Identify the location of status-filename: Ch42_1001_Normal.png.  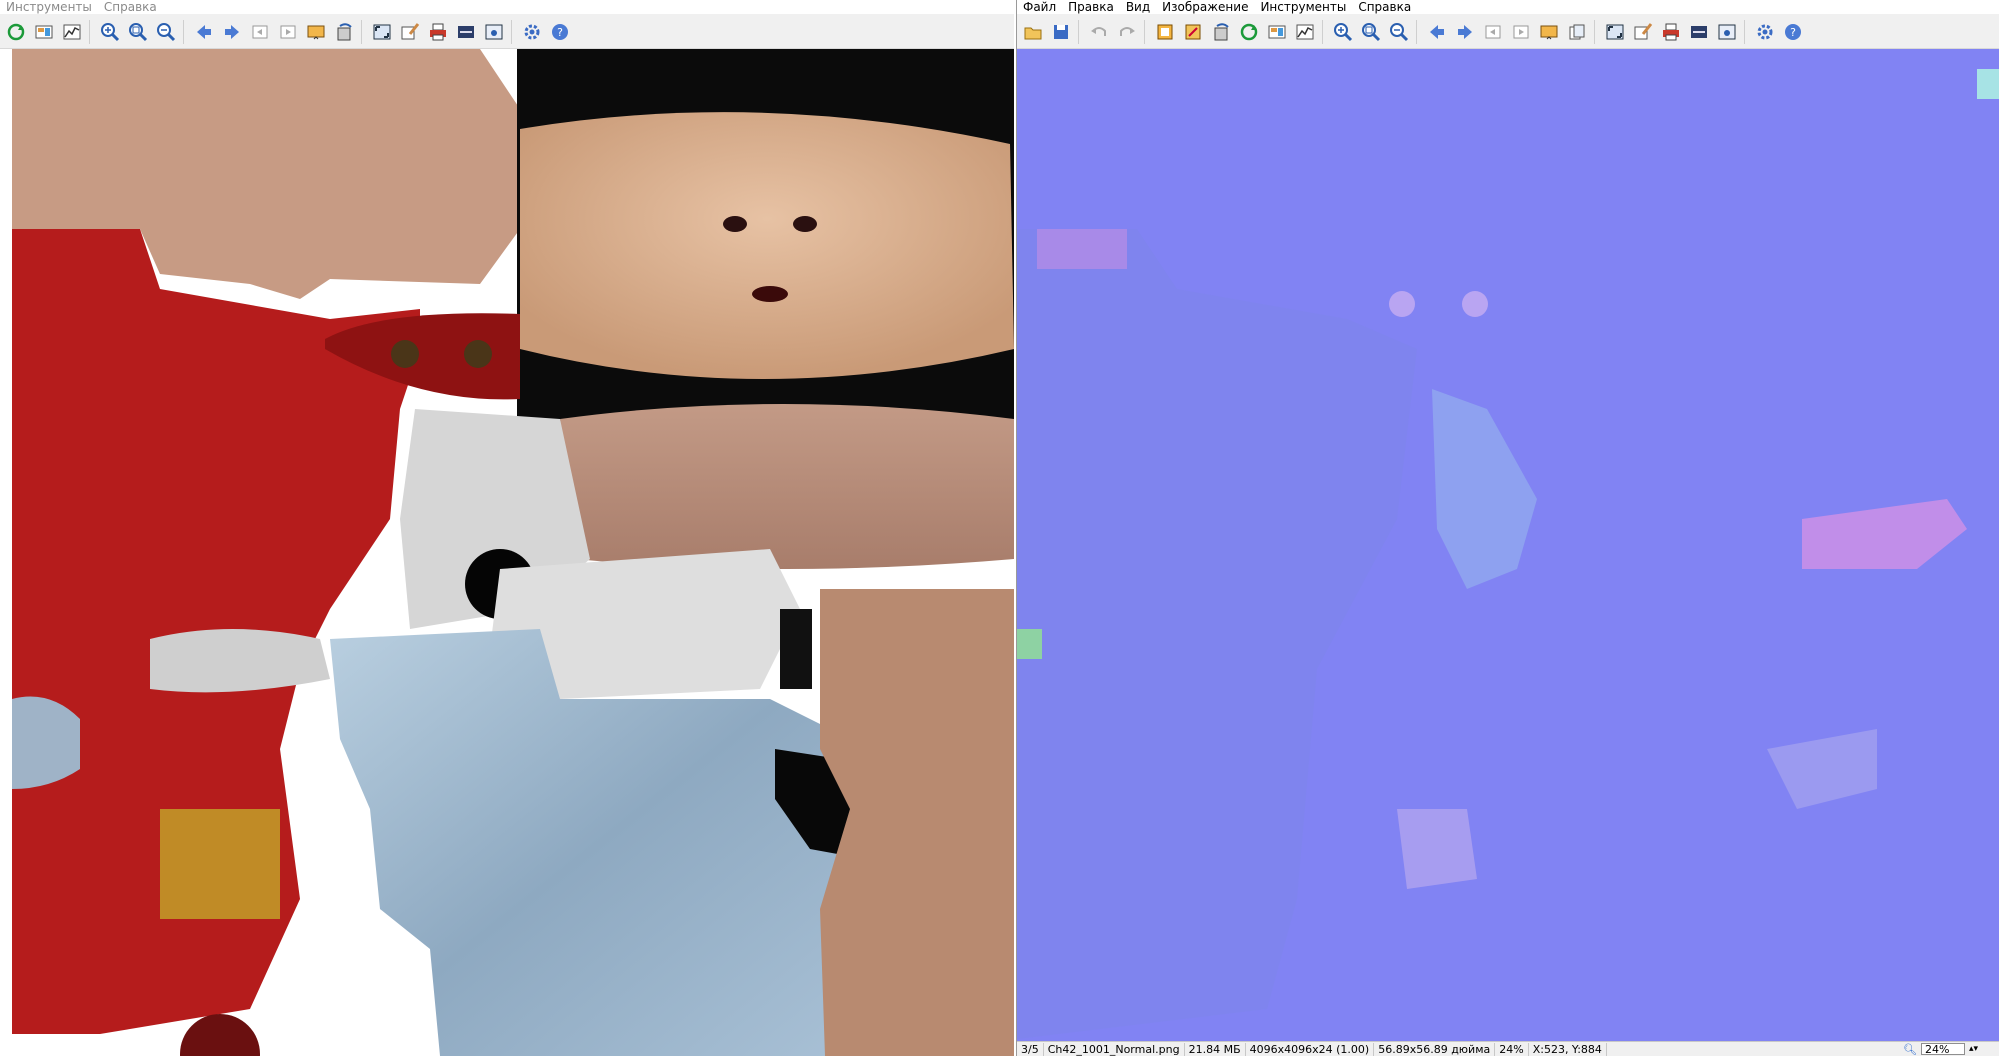
(1114, 1049).